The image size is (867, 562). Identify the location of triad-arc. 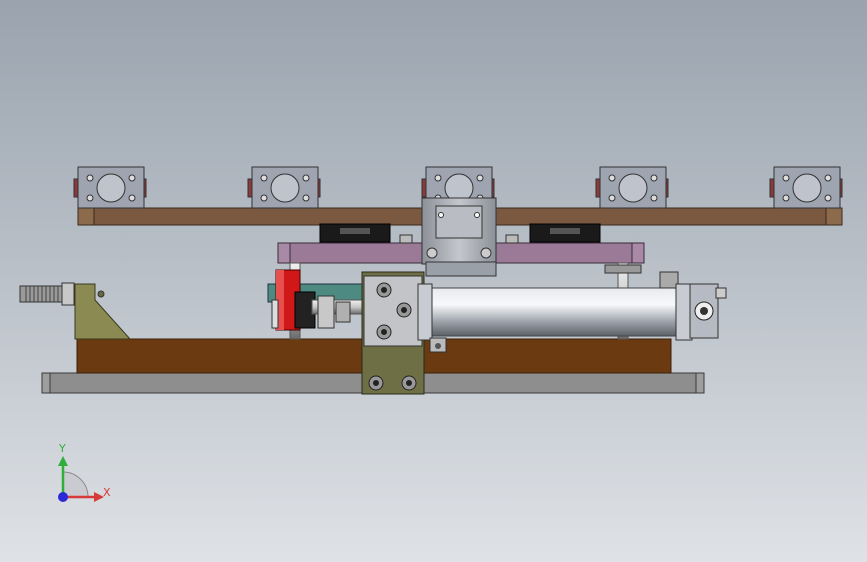
(75, 484).